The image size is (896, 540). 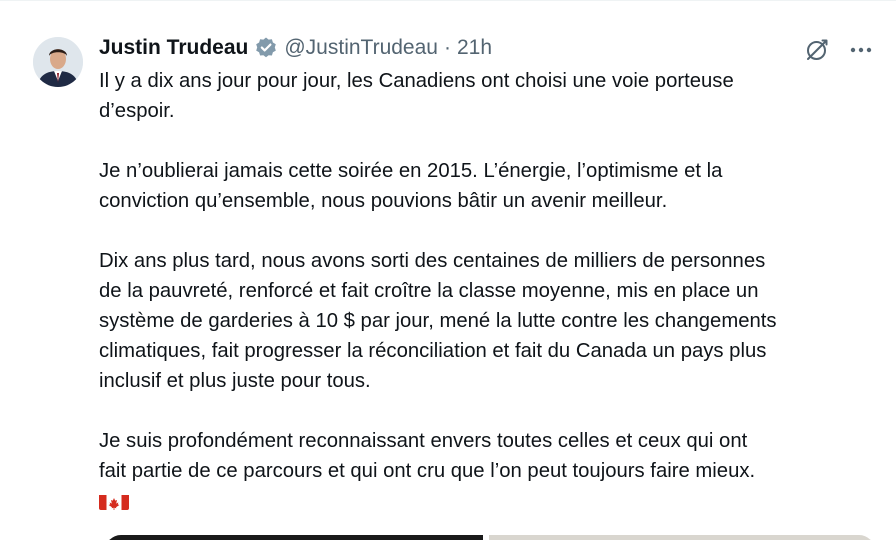 I want to click on tweet-media, so click(x=490, y=537).